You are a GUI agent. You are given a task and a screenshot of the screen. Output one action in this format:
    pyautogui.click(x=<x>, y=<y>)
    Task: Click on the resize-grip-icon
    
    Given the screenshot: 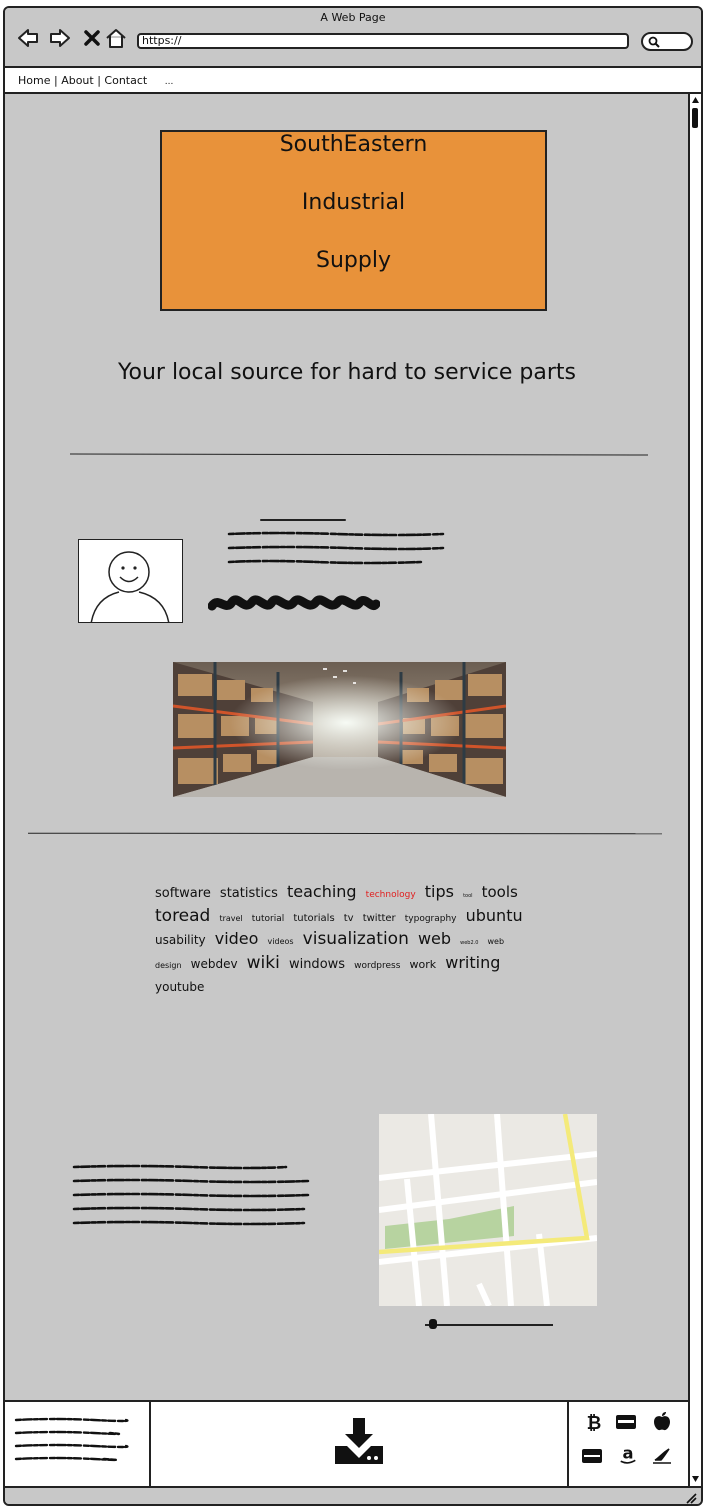 What is the action you would take?
    pyautogui.click(x=691, y=1498)
    